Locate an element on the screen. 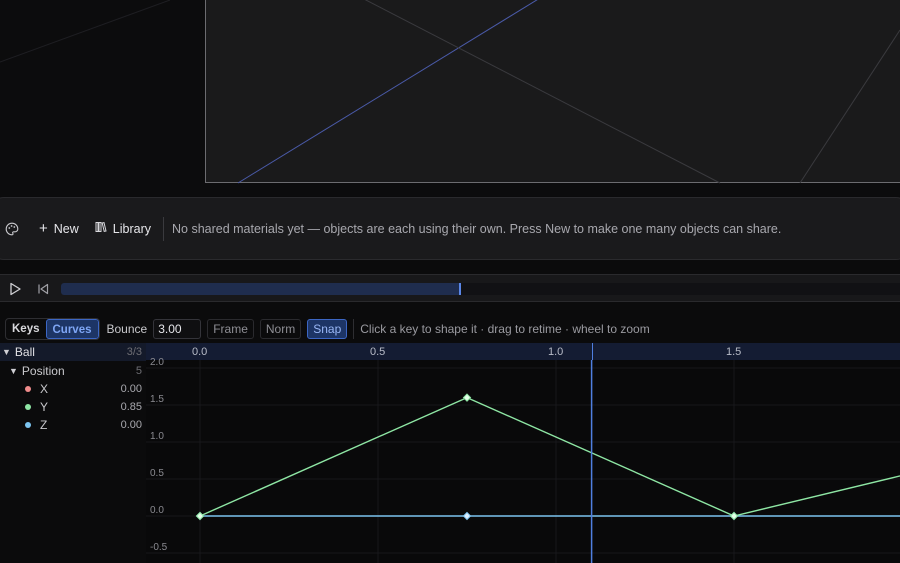 The width and height of the screenshot is (900, 563). new-material-button: + New is located at coordinates (59, 229).